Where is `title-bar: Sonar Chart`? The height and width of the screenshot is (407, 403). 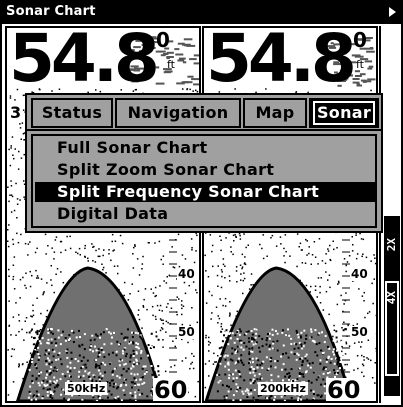 title-bar: Sonar Chart is located at coordinates (201, 13).